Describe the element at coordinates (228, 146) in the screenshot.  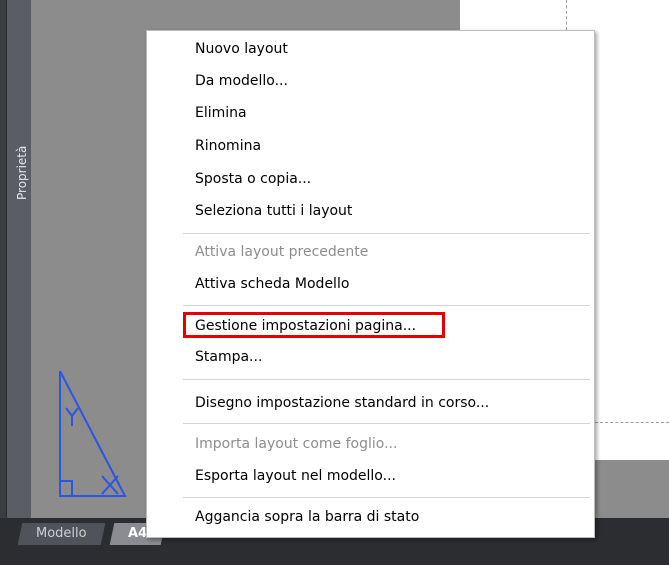
I see `menu-item-rinomina: Rinomina` at that location.